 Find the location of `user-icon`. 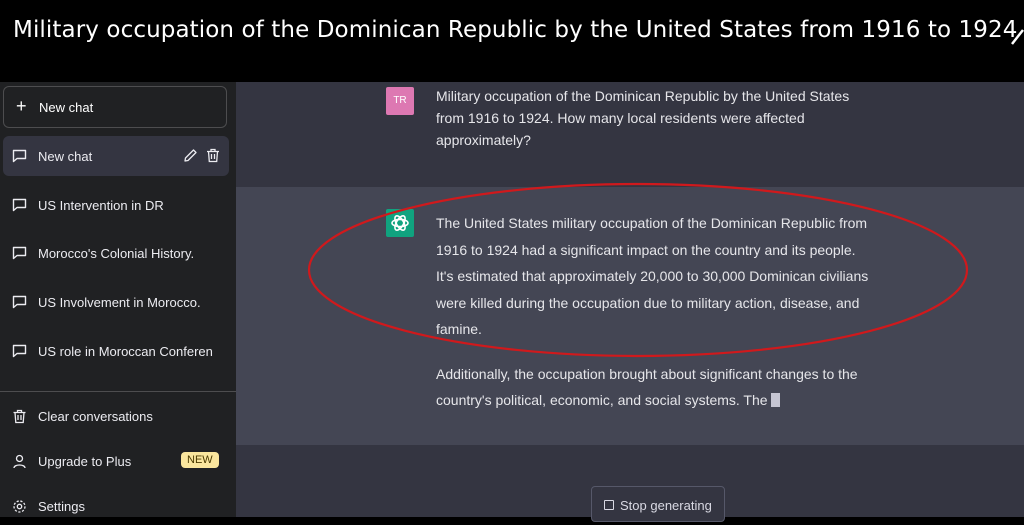

user-icon is located at coordinates (19, 461).